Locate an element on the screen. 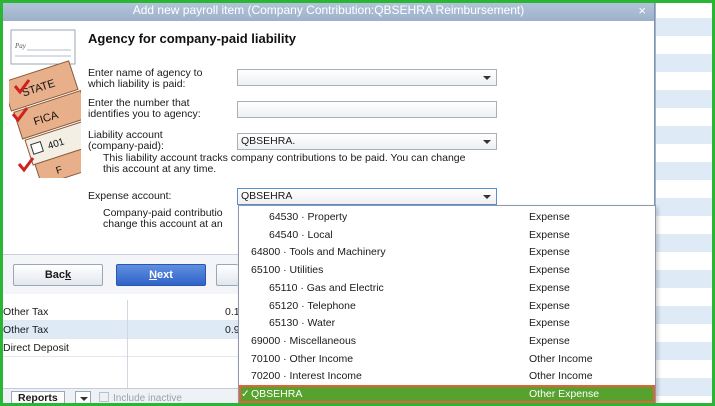 Image resolution: width=715 pixels, height=406 pixels. liability-account-dropdown: QBSEHRA. is located at coordinates (367, 141).